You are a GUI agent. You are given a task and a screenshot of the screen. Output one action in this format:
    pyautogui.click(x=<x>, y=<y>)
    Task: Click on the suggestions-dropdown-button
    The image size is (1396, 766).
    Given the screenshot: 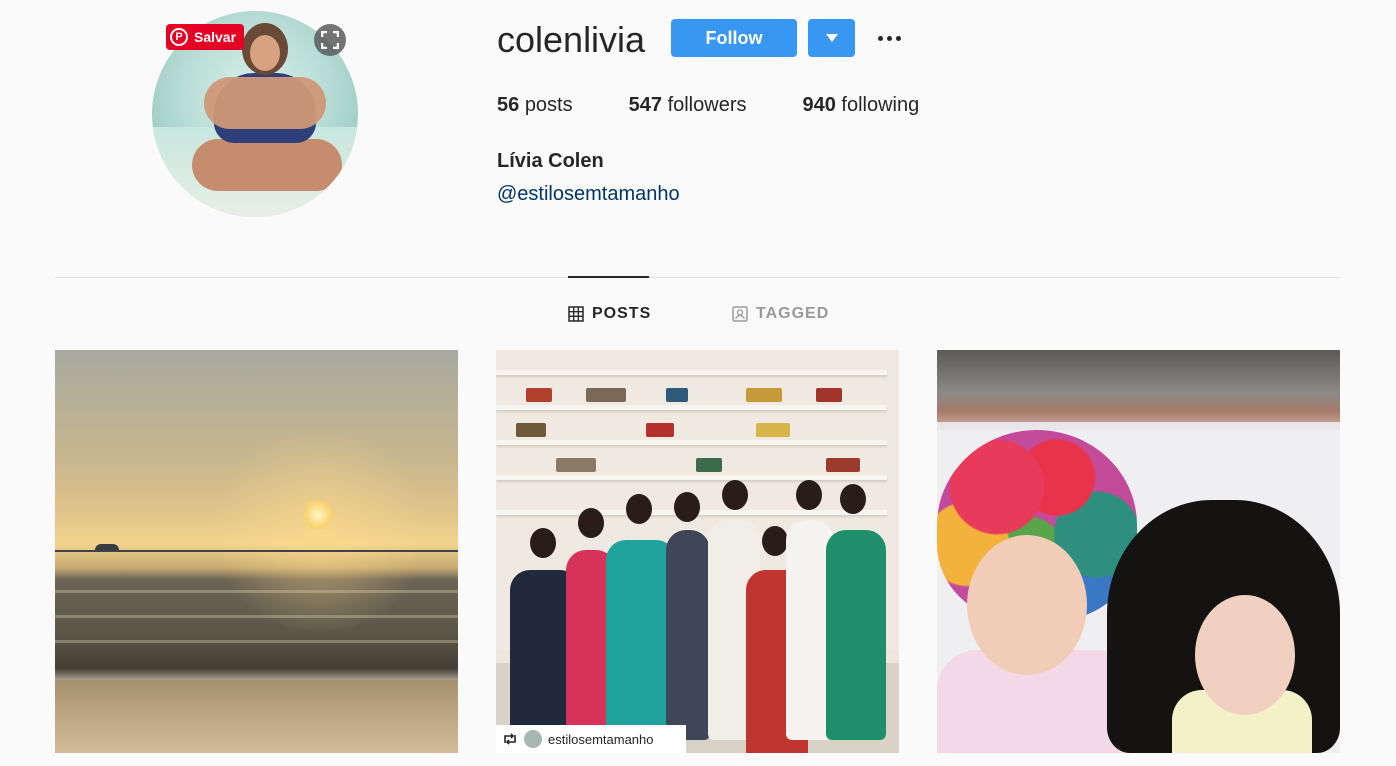 What is the action you would take?
    pyautogui.click(x=831, y=38)
    